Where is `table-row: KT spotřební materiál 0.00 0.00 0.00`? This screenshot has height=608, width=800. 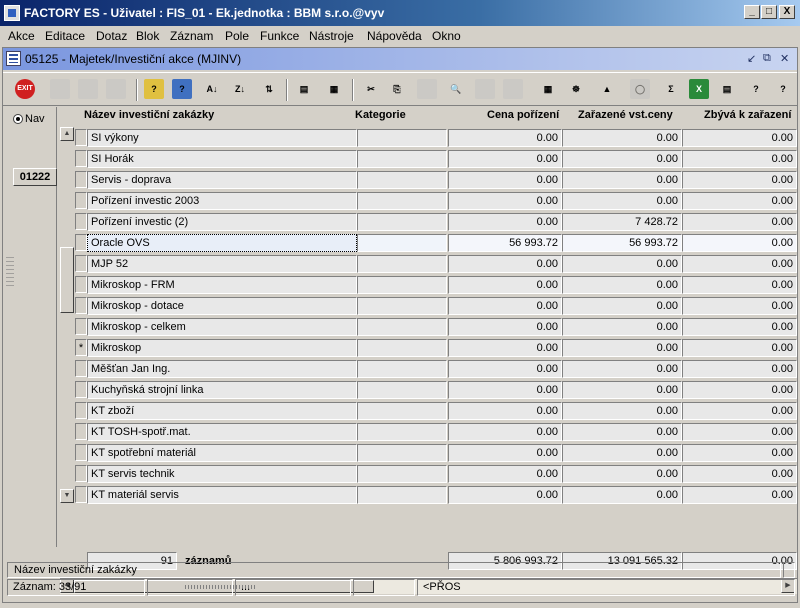
table-row: KT spotřební materiál 0.00 0.00 0.00 is located at coordinates (436, 452).